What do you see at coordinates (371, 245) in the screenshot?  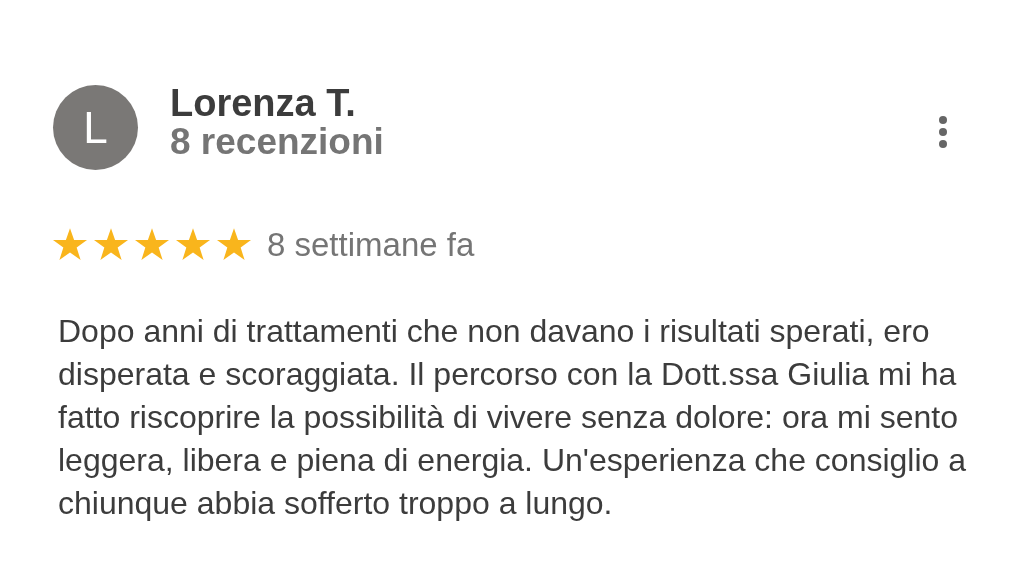 I see `review-time: 8 settimane fa` at bounding box center [371, 245].